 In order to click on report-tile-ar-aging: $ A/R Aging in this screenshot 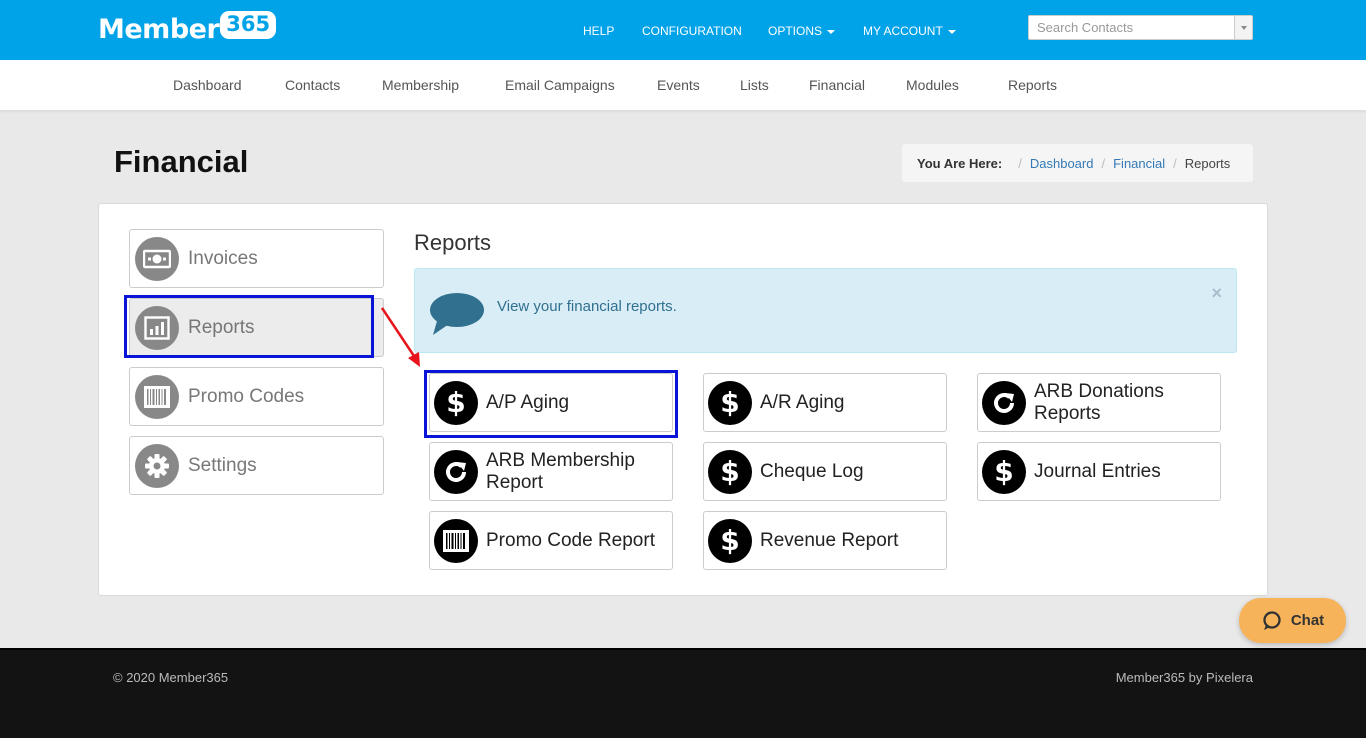, I will do `click(825, 402)`.